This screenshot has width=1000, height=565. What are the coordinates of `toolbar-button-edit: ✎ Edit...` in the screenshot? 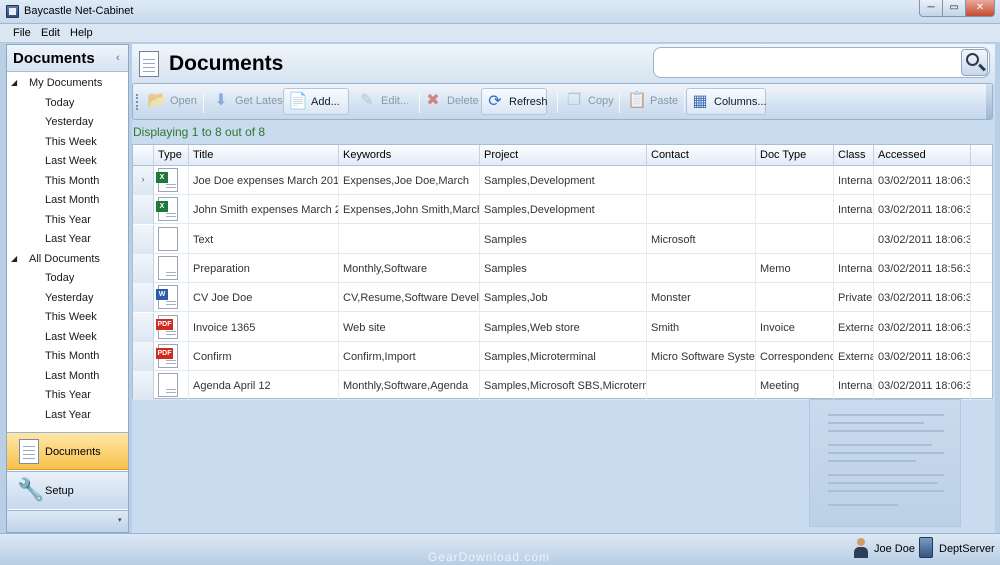 It's located at (382, 101).